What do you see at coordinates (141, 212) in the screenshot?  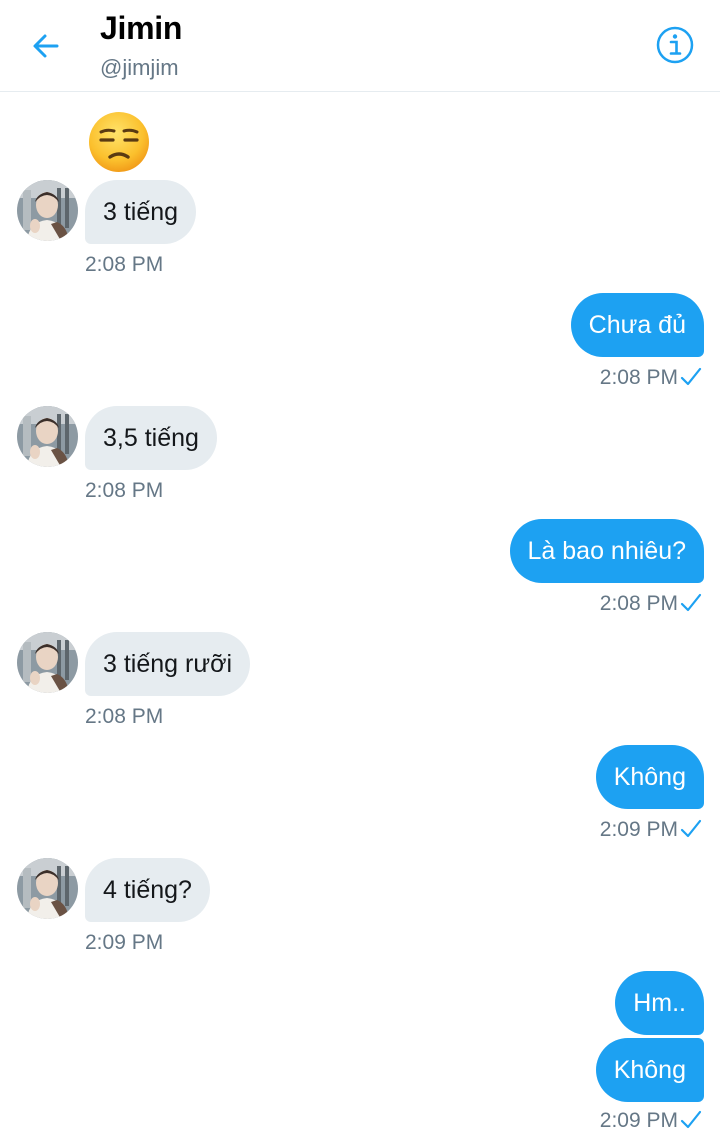 I see `received-message-bubble: 3 tiếng` at bounding box center [141, 212].